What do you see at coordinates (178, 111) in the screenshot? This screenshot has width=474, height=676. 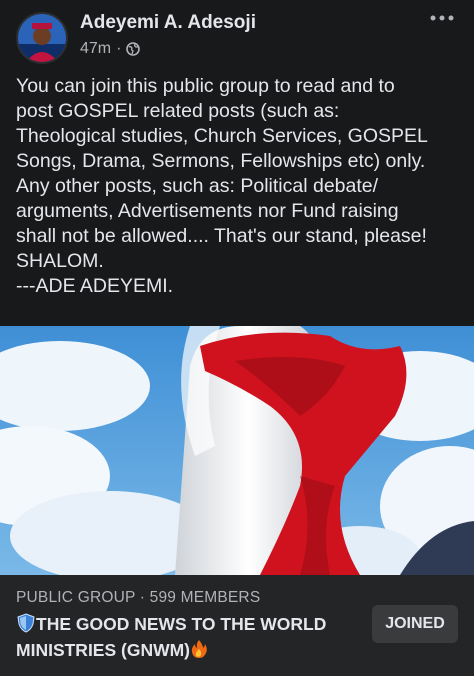 I see `post-text-line: post GOSPEL related posts (such as:` at bounding box center [178, 111].